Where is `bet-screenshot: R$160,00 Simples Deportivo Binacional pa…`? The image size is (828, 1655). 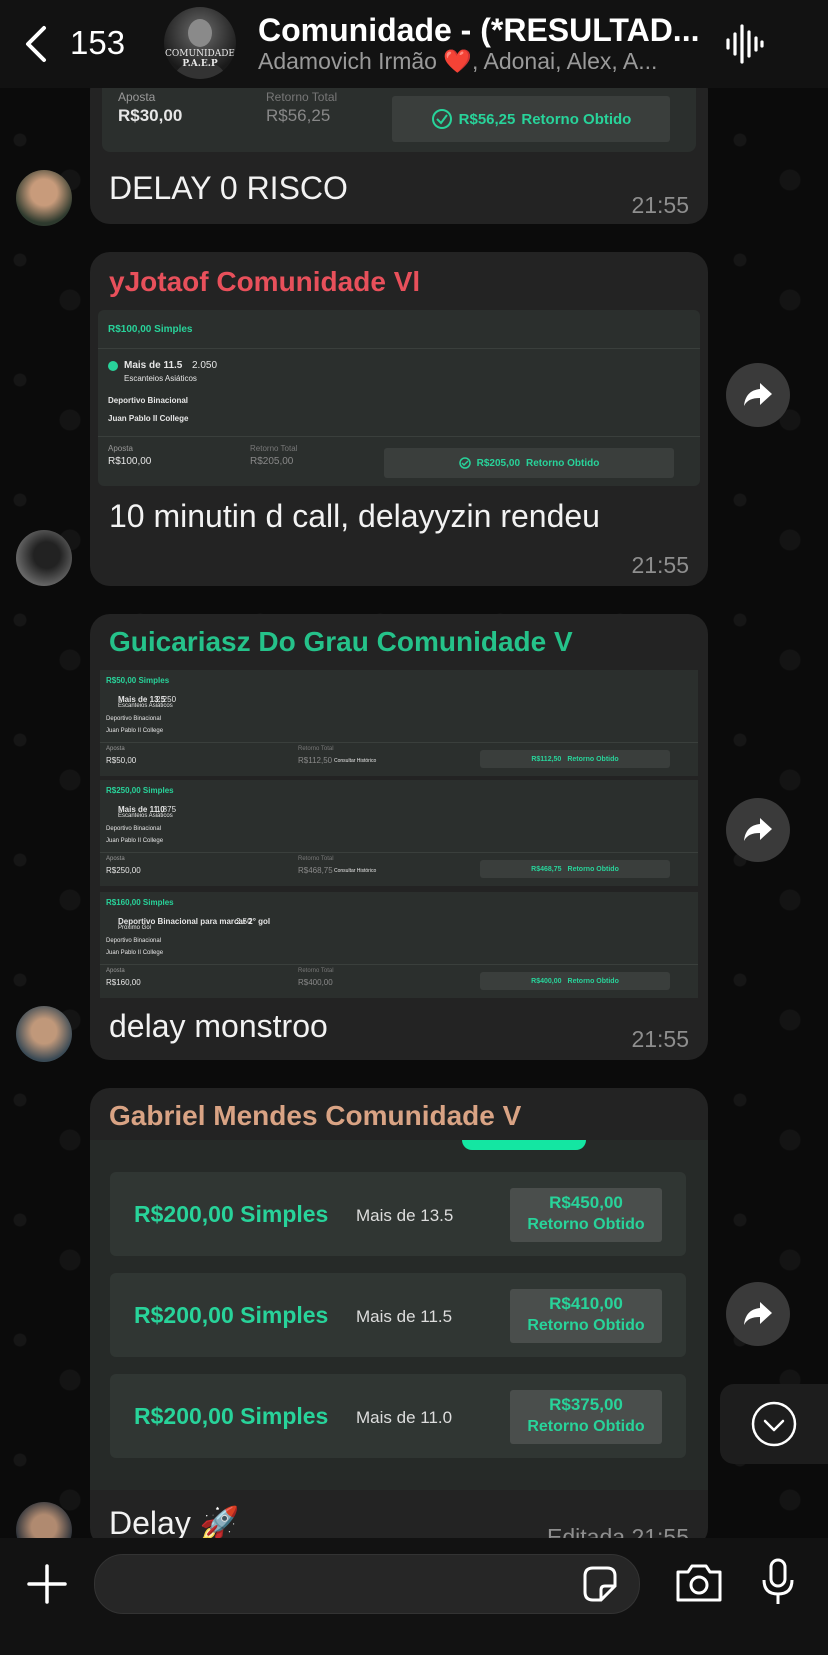 bet-screenshot: R$160,00 Simples Deportivo Binacional pa… is located at coordinates (399, 945).